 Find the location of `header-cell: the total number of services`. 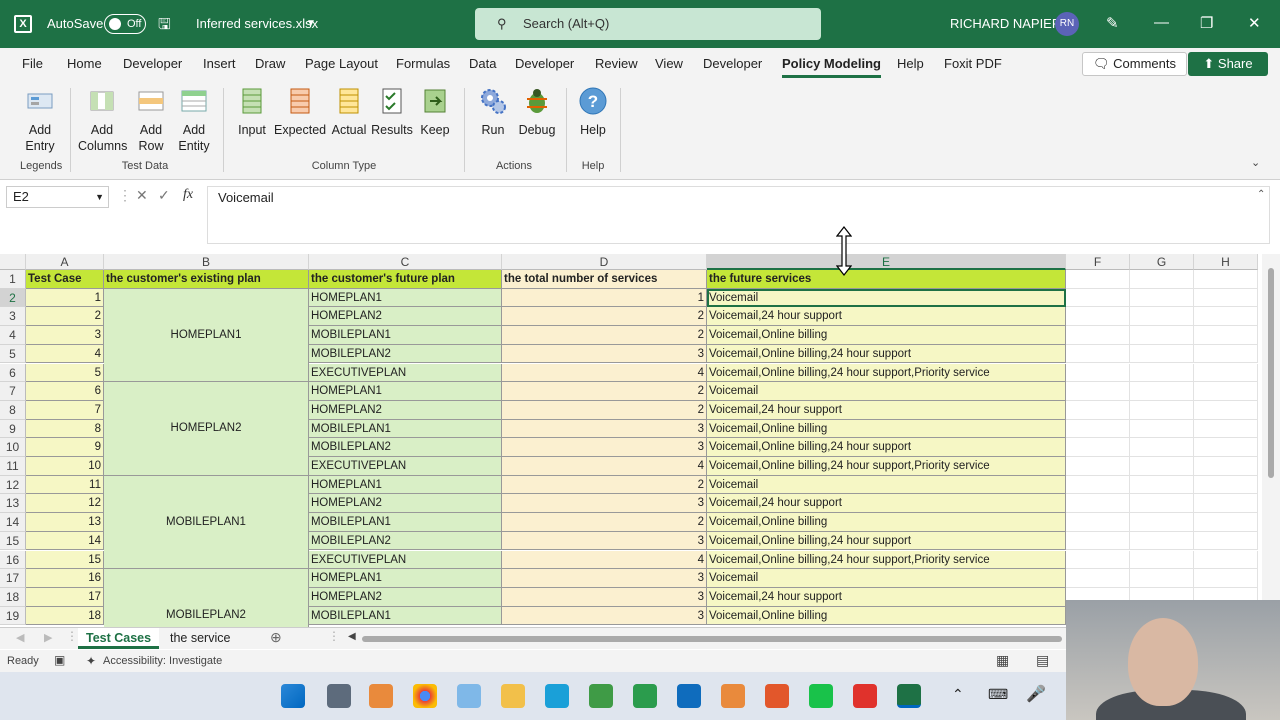

header-cell: the total number of services is located at coordinates (604, 279).